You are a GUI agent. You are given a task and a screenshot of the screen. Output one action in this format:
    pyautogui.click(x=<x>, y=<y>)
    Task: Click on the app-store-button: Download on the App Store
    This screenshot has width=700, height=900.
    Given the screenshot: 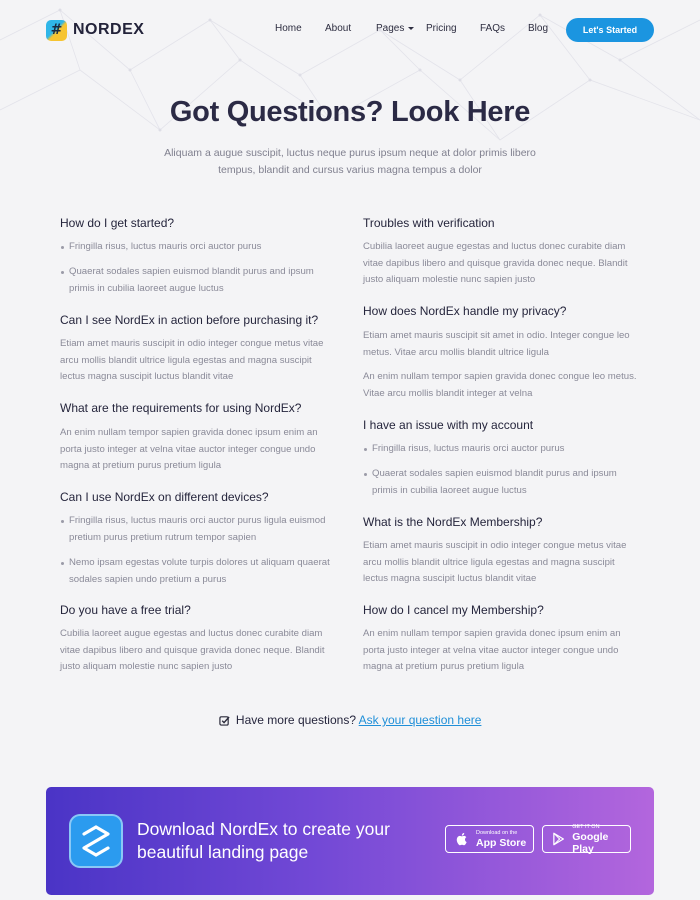 What is the action you would take?
    pyautogui.click(x=489, y=839)
    